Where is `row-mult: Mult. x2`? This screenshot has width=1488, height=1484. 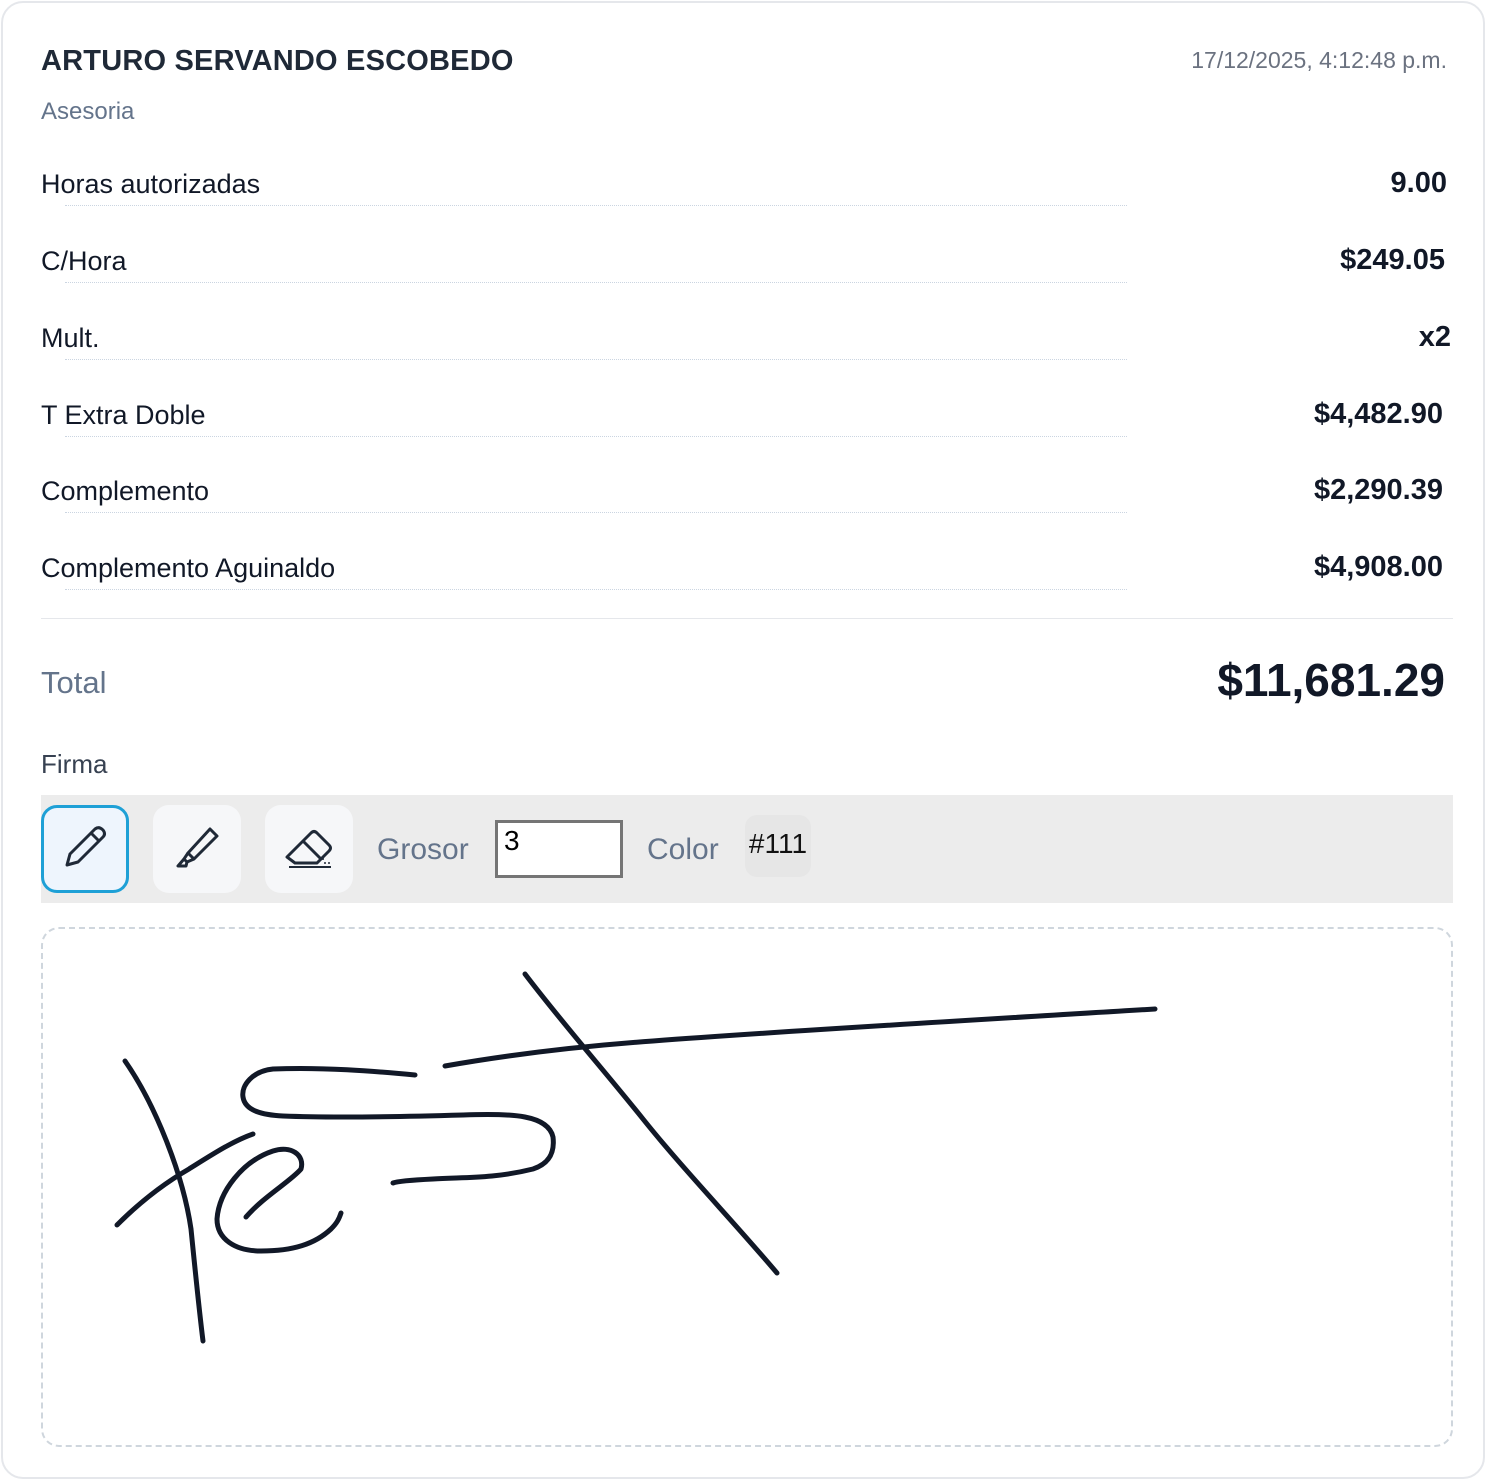 row-mult: Mult. x2 is located at coordinates (746, 342).